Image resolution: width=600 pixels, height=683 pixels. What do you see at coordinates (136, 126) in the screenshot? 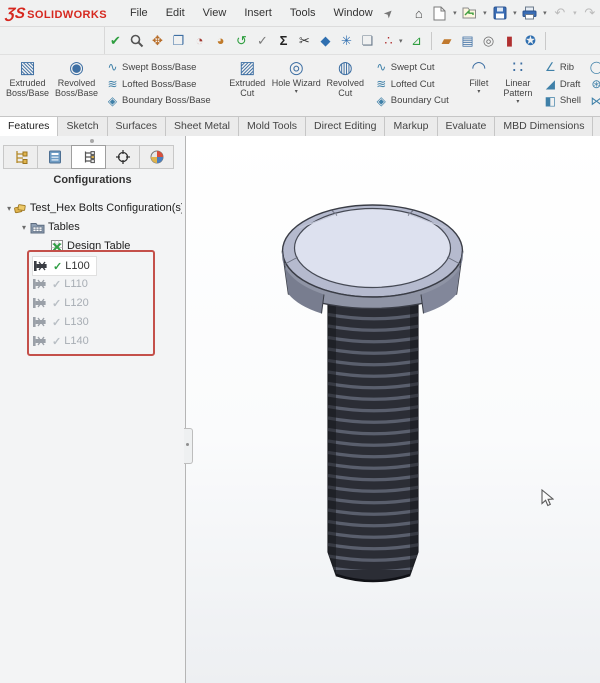
I see `tab-surfaces: Surfaces` at bounding box center [136, 126].